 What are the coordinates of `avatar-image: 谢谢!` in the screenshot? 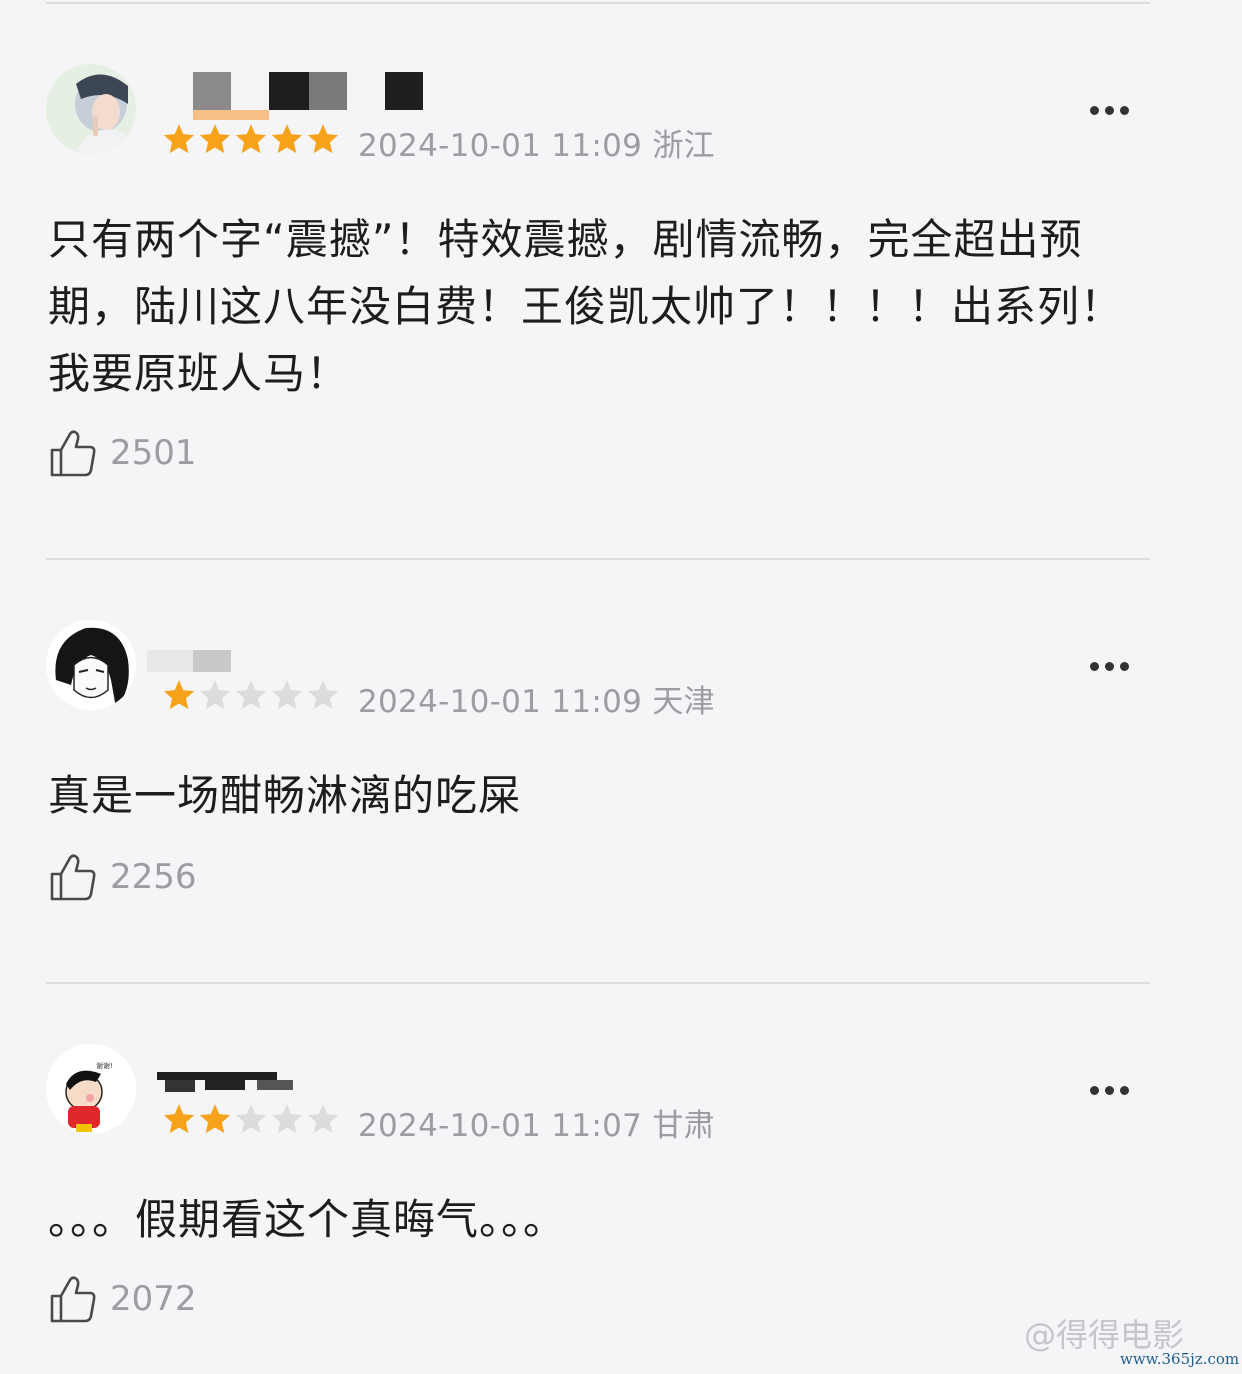 It's located at (91, 1089).